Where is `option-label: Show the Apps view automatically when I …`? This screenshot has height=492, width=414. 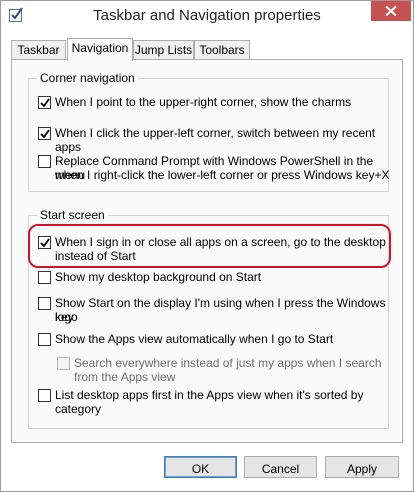 option-label: Show the Apps view automatically when I … is located at coordinates (194, 339).